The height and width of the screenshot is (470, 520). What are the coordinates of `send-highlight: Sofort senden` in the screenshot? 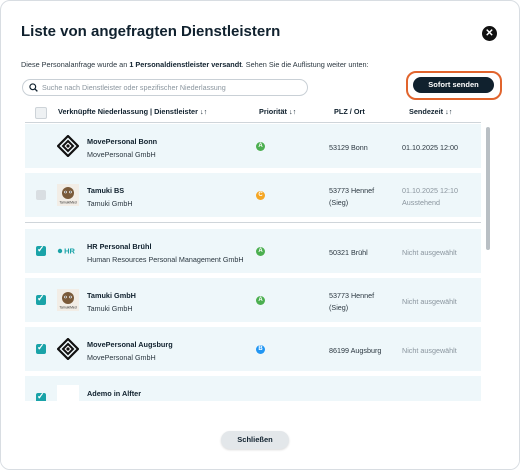 It's located at (454, 85).